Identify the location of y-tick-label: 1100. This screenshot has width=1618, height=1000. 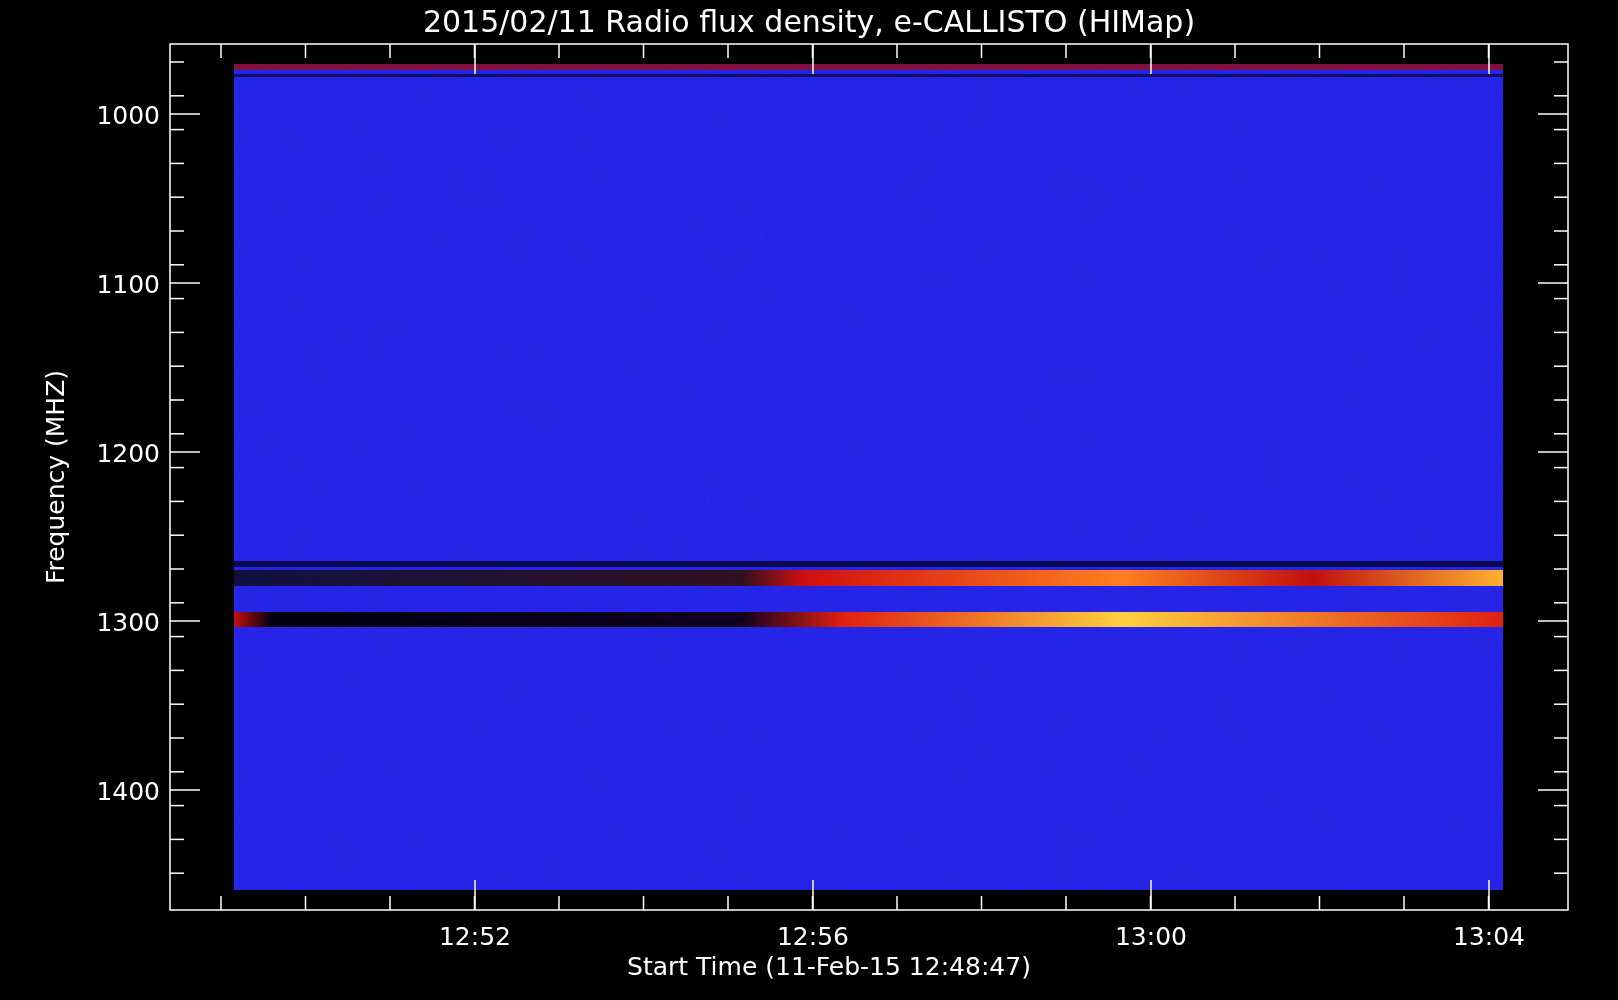
(128, 284).